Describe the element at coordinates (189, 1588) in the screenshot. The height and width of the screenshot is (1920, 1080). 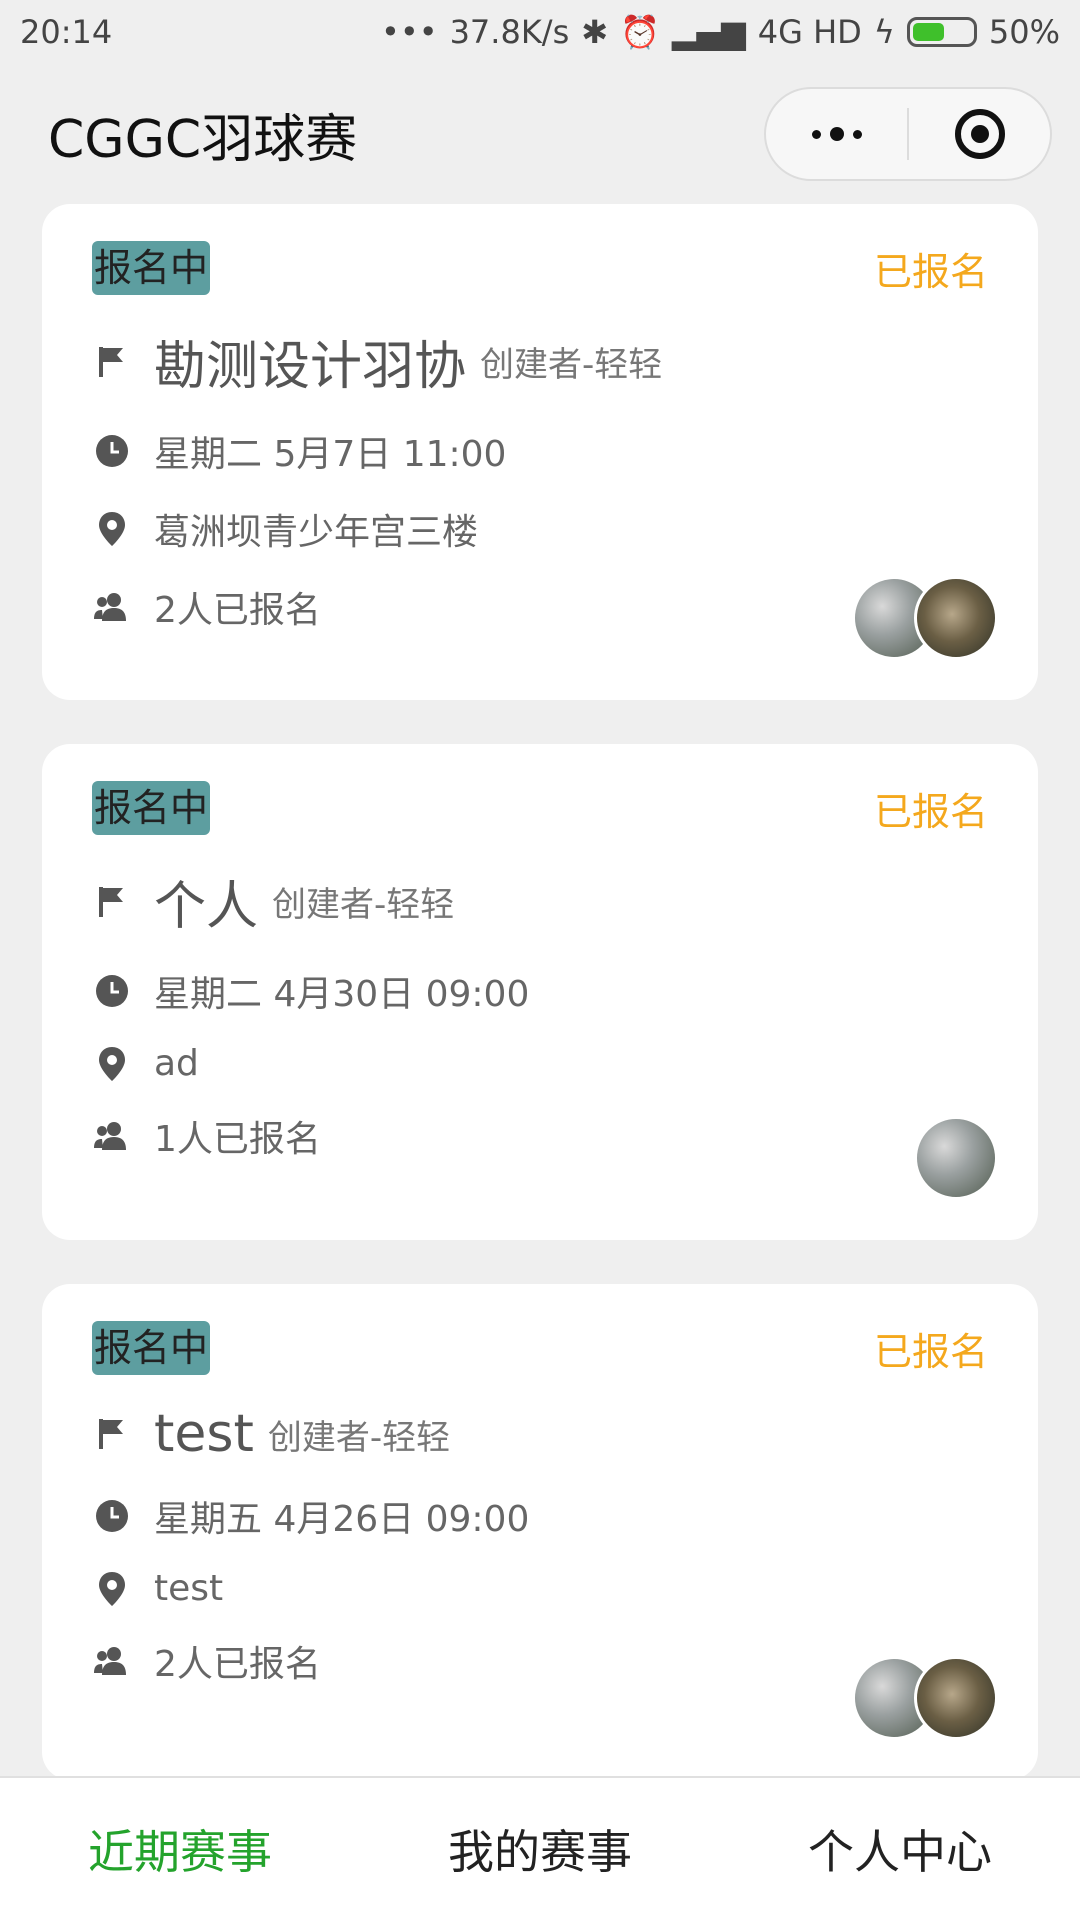
I see `event-location: test` at that location.